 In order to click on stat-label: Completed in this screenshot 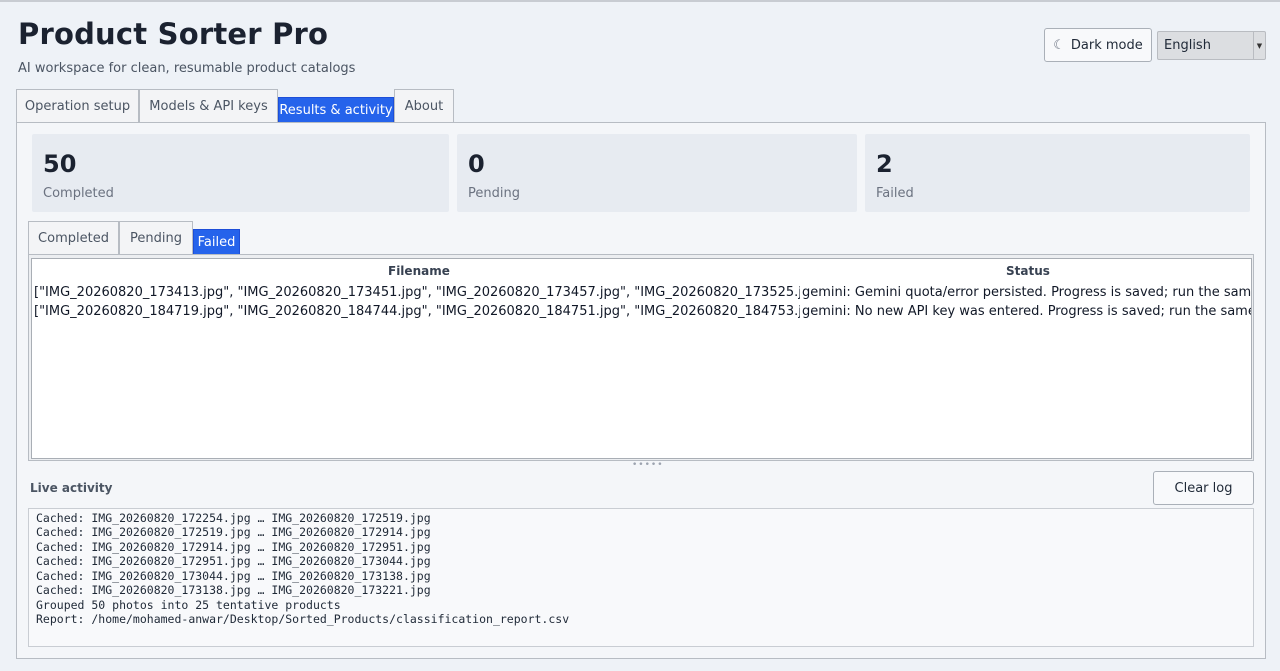, I will do `click(78, 193)`.